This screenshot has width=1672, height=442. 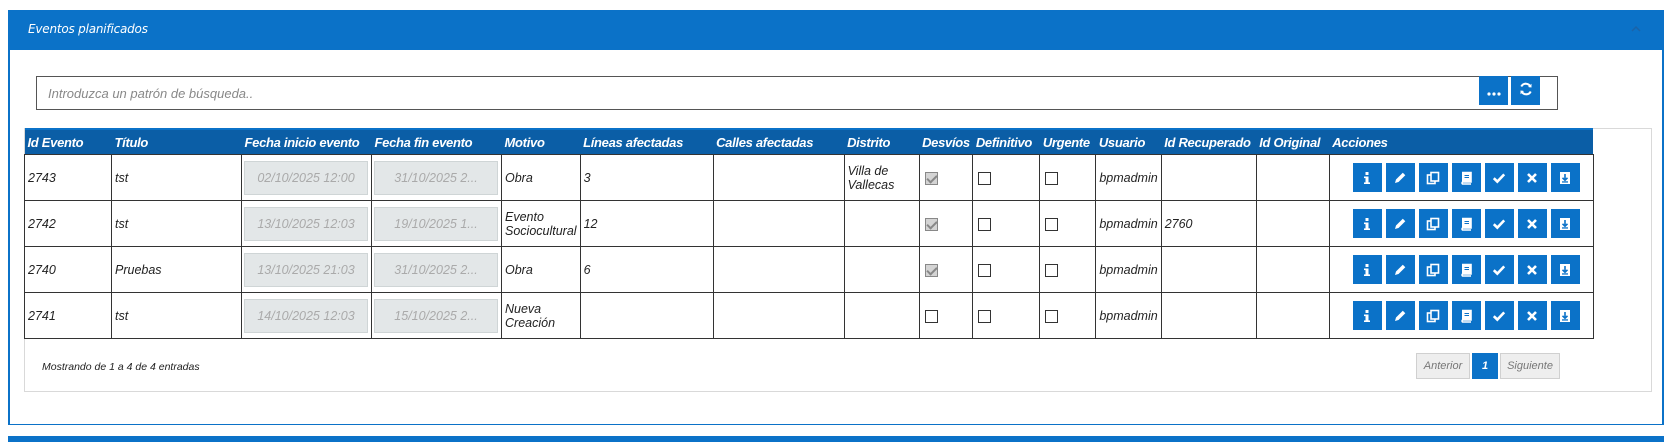 I want to click on pagination-prev: Anterior, so click(x=1443, y=366).